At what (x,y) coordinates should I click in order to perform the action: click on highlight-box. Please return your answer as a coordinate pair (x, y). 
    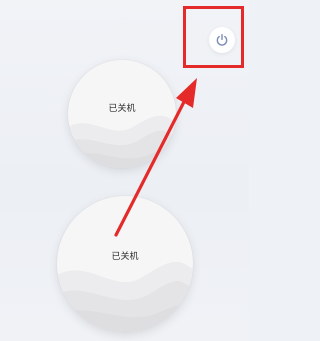
    Looking at the image, I should click on (213, 37).